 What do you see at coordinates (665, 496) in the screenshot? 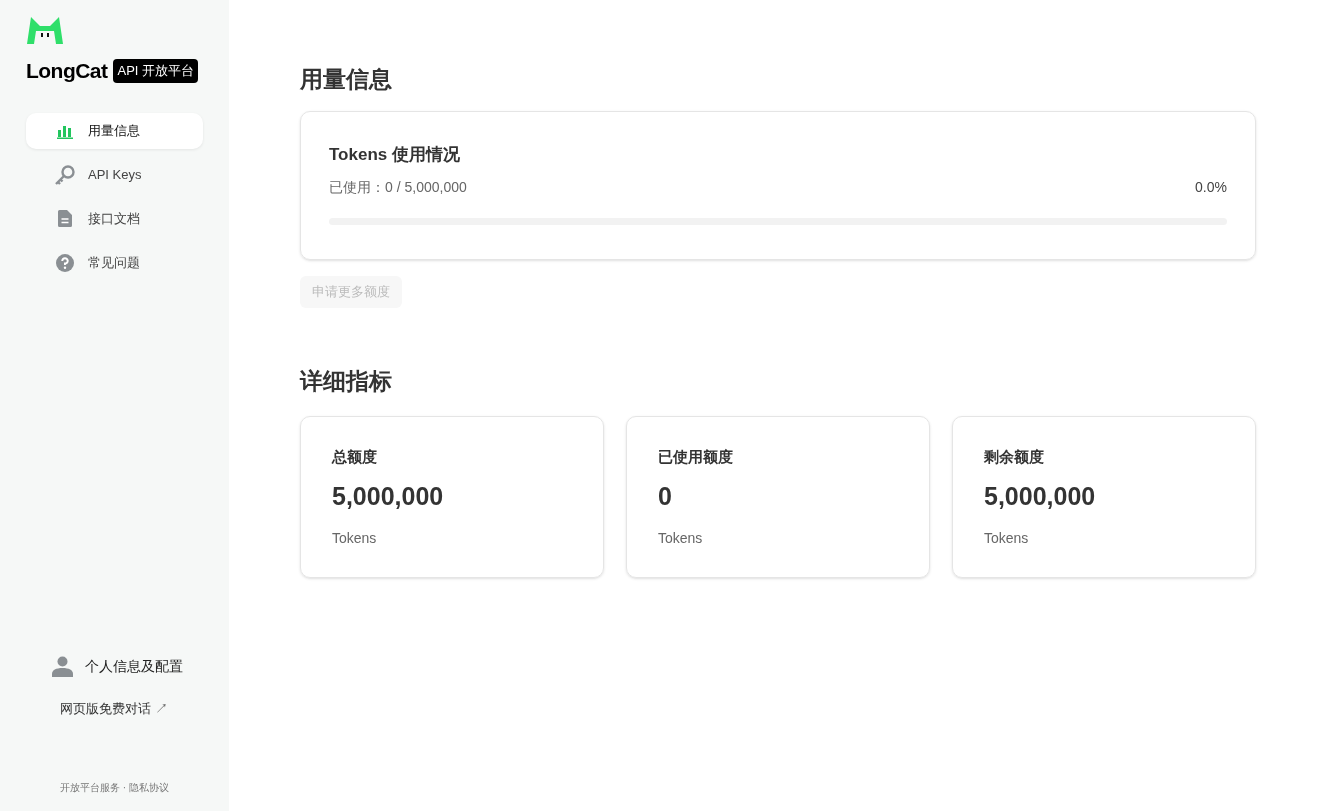
I see `metric-value: 0` at bounding box center [665, 496].